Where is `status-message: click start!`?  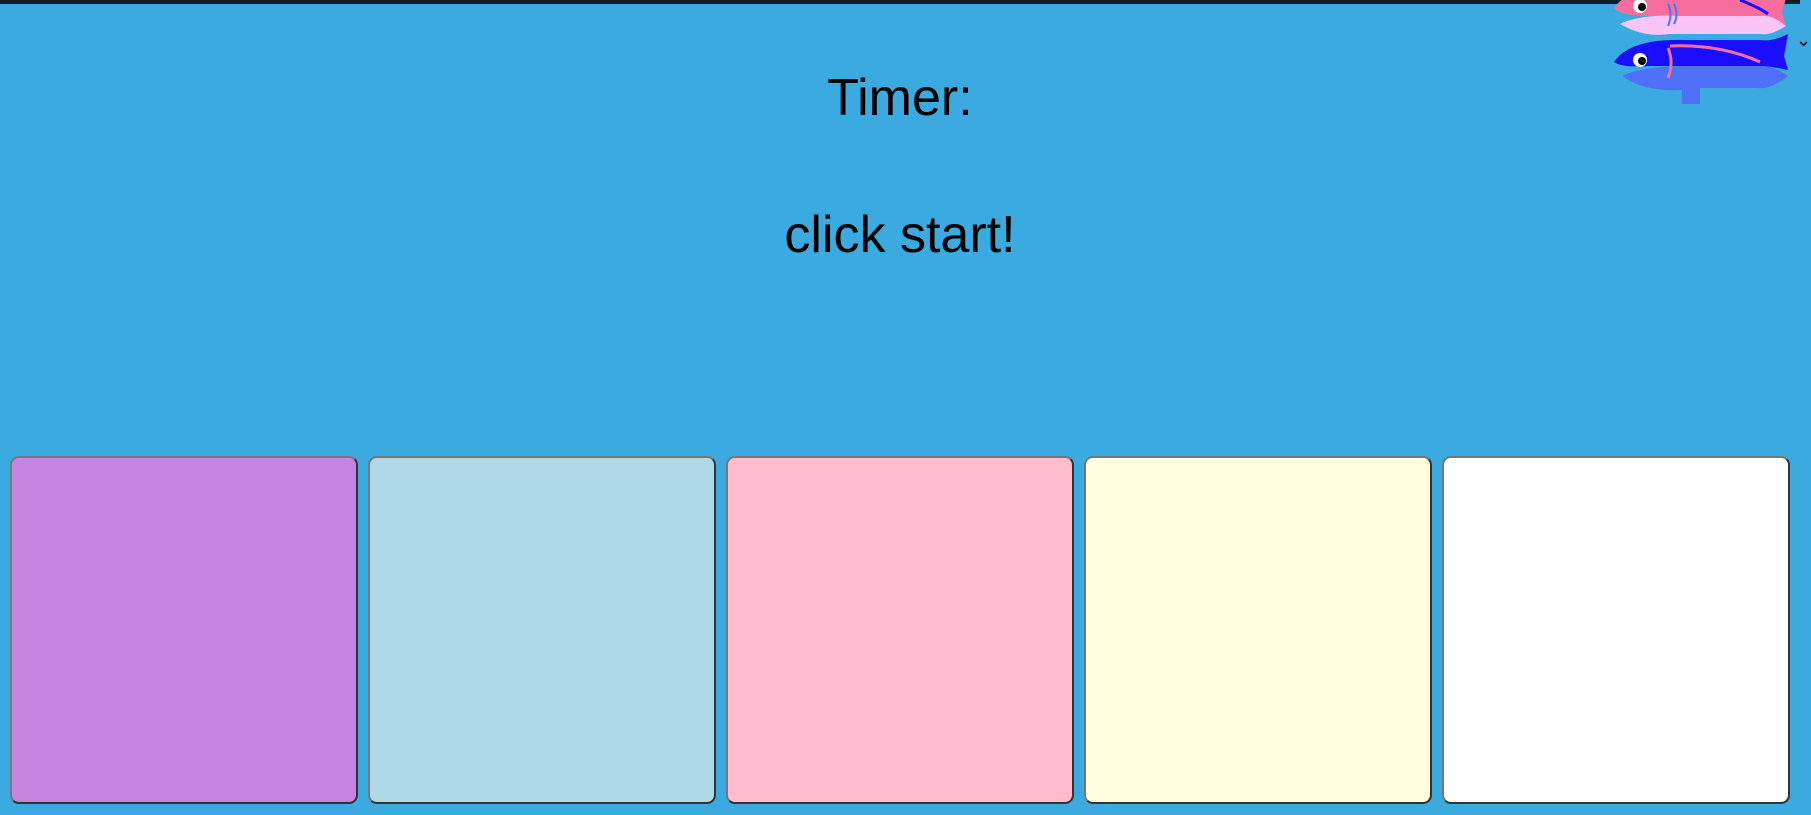 status-message: click start! is located at coordinates (900, 235).